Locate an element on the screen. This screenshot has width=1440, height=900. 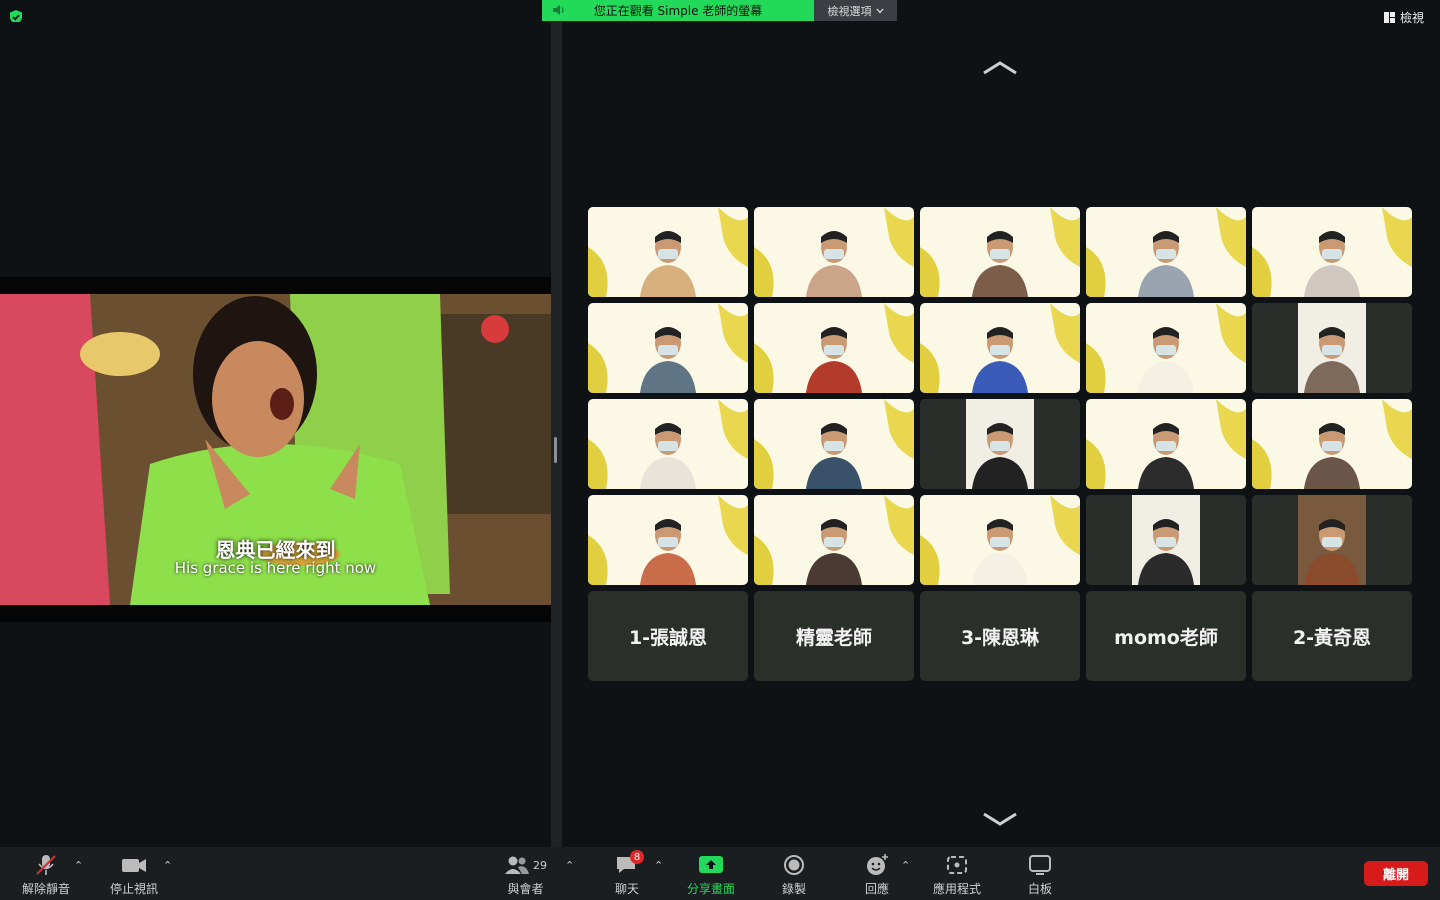
participants-count: 29 is located at coordinates (540, 865).